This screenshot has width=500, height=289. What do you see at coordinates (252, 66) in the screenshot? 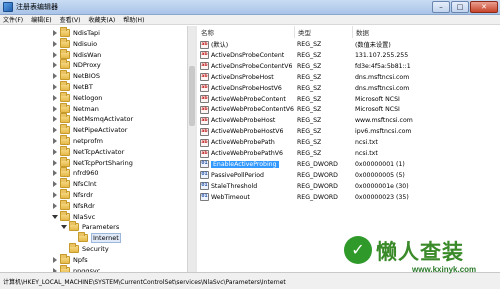
I see `value-name: ActiveDnsProbeContentV6` at bounding box center [252, 66].